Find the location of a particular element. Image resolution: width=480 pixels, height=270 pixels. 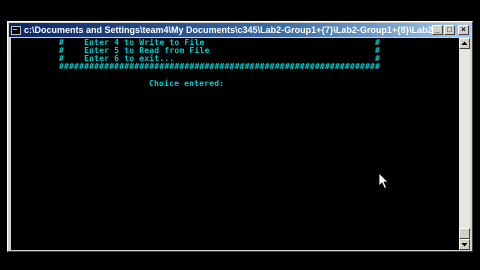

arrow-down-icon is located at coordinates (464, 245).